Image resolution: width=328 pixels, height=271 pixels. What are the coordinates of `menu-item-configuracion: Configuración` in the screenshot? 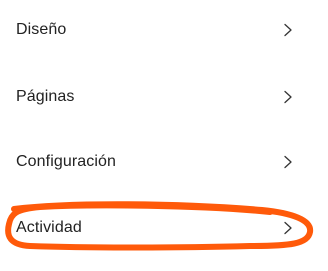 It's located at (164, 162).